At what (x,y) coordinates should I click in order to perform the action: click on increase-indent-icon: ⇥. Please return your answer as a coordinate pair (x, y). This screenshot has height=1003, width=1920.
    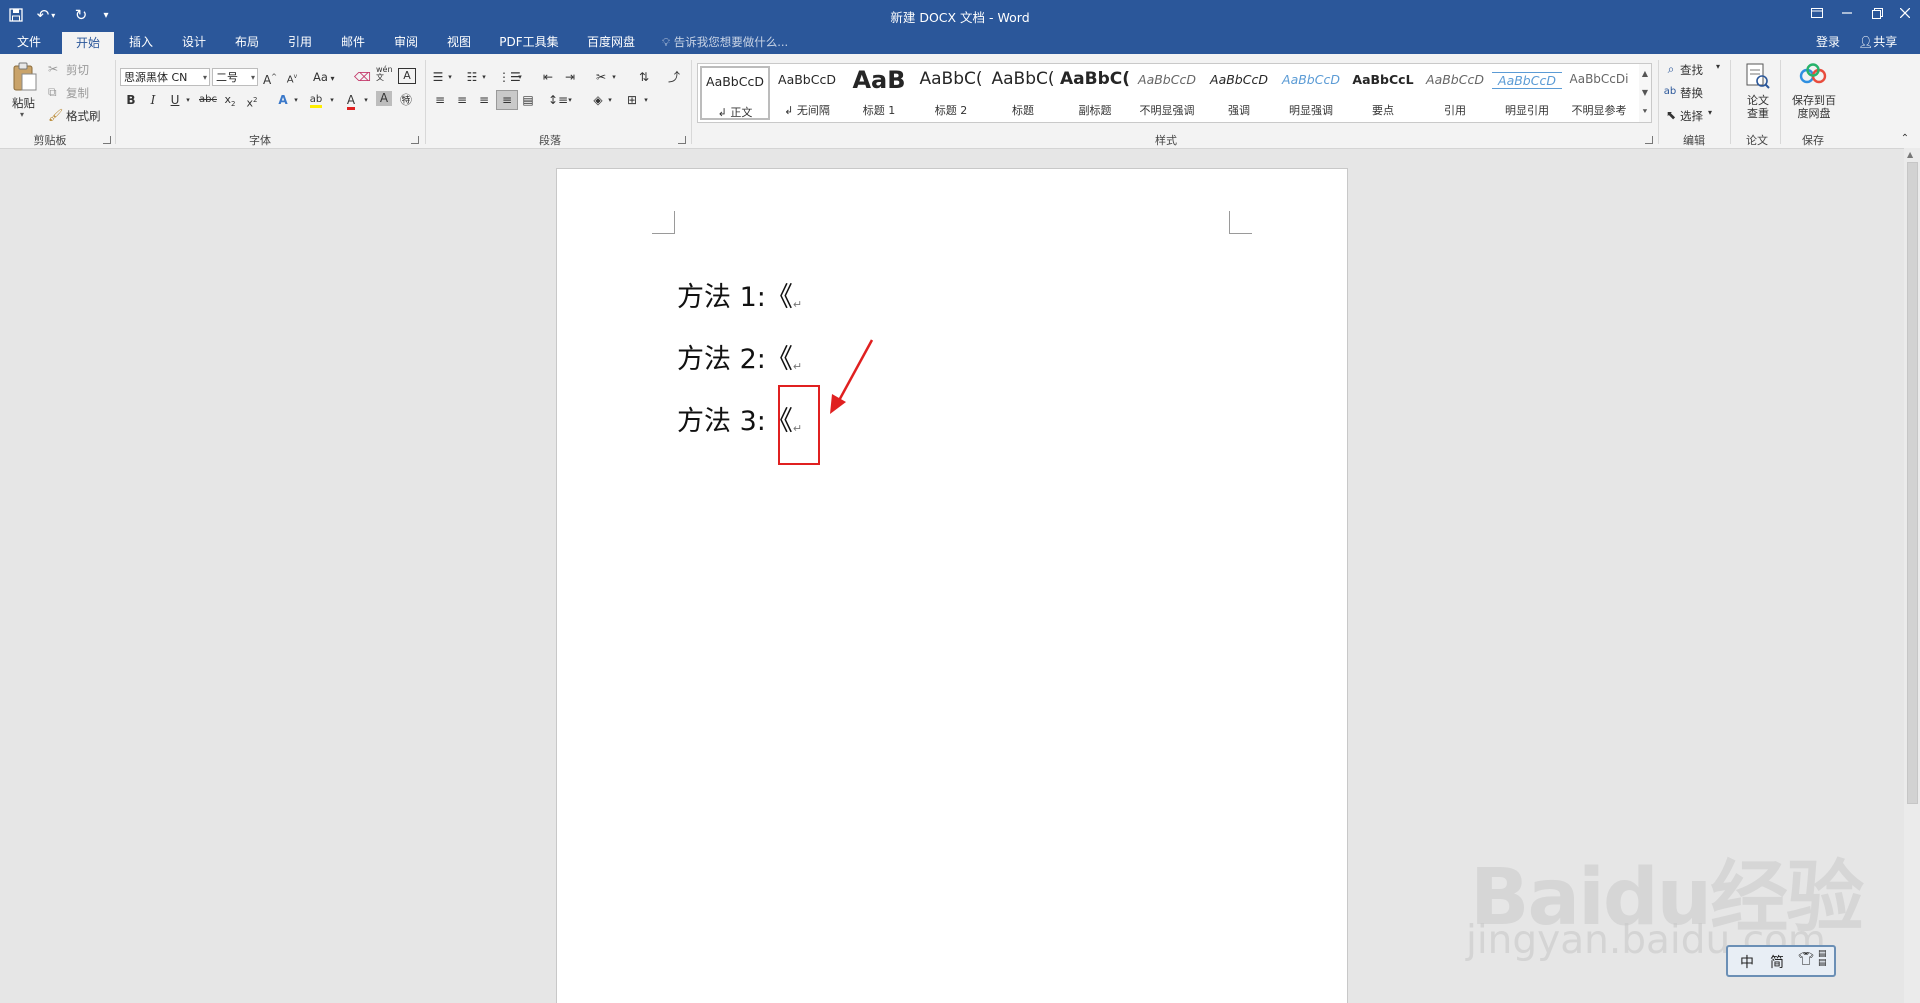
    Looking at the image, I should click on (570, 77).